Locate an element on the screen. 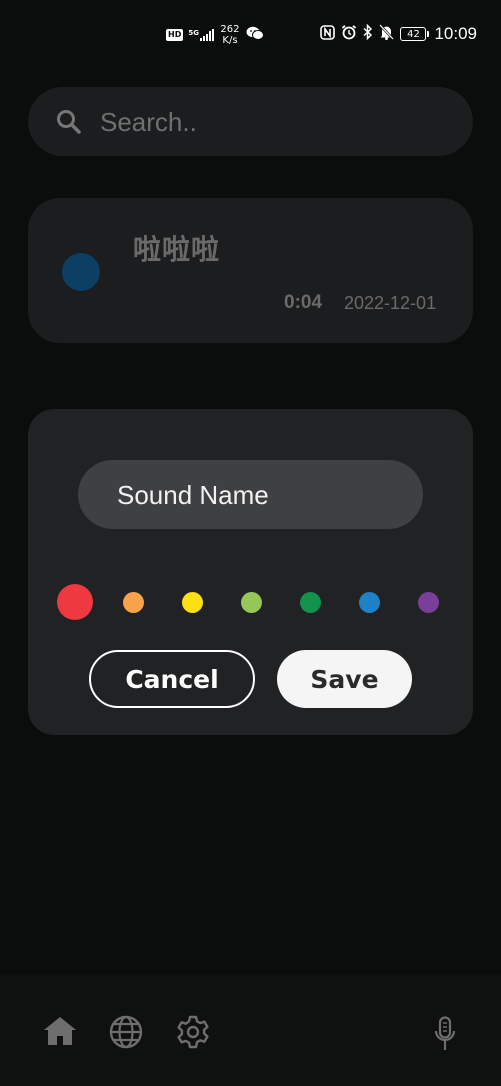 The height and width of the screenshot is (1086, 501). sound-name-input is located at coordinates (257, 495).